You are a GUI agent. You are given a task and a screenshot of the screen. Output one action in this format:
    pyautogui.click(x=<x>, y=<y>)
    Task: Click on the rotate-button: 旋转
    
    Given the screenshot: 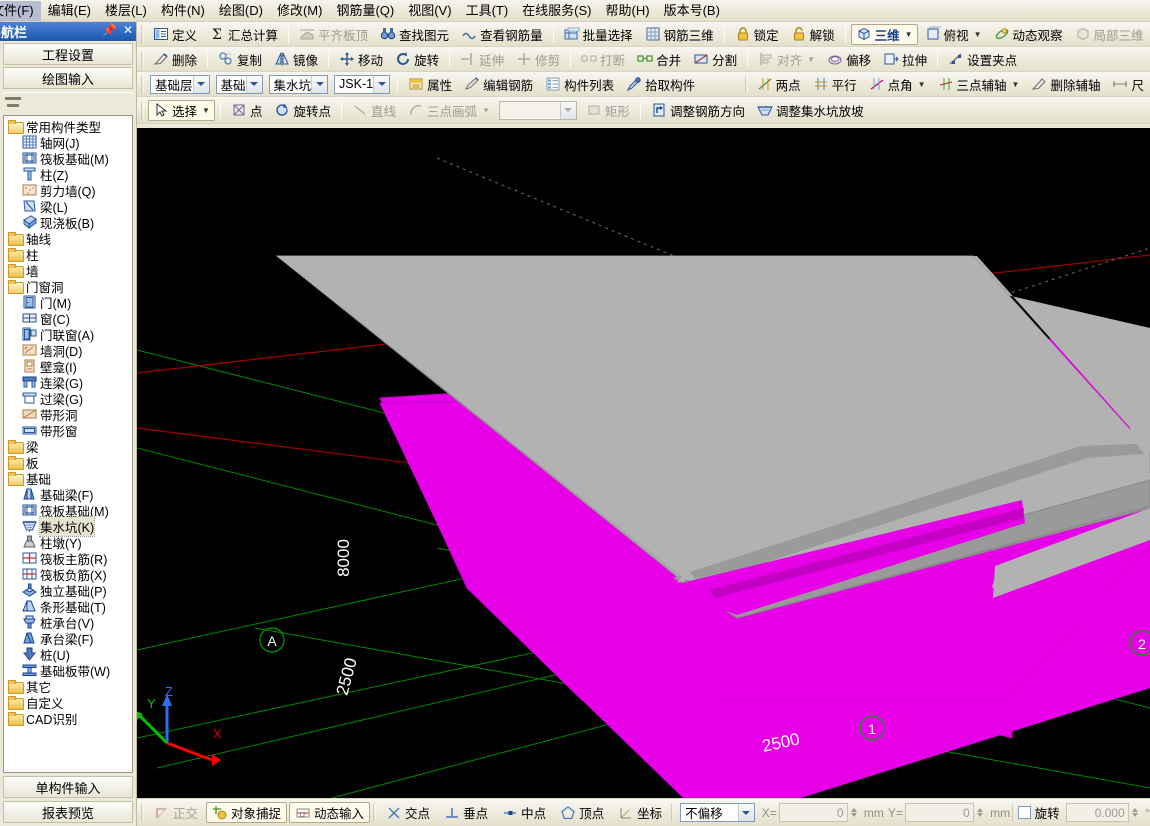 What is the action you would take?
    pyautogui.click(x=417, y=59)
    